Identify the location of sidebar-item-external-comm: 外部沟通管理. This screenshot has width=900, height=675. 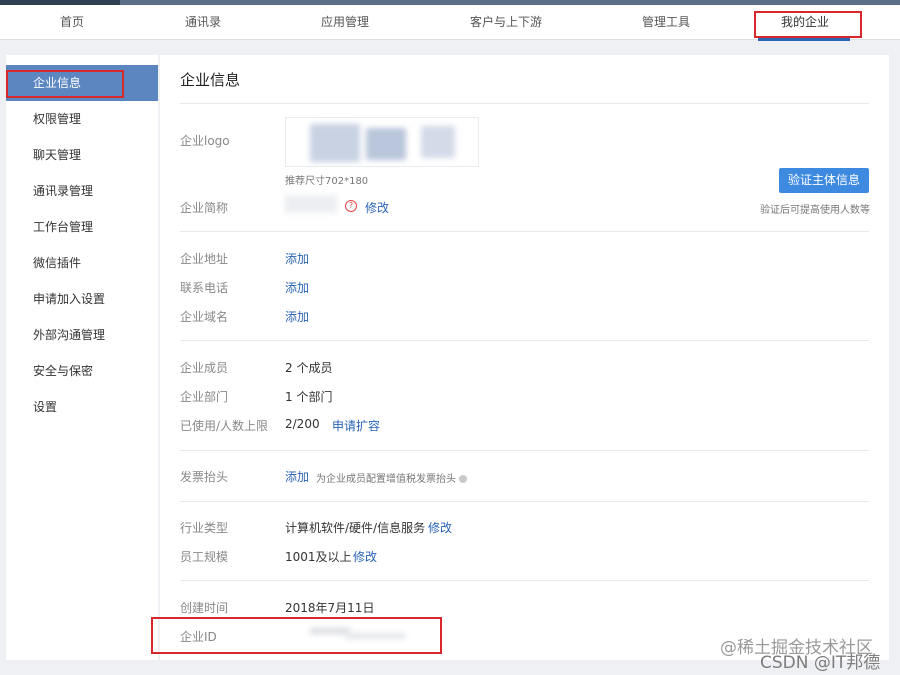
(82, 335).